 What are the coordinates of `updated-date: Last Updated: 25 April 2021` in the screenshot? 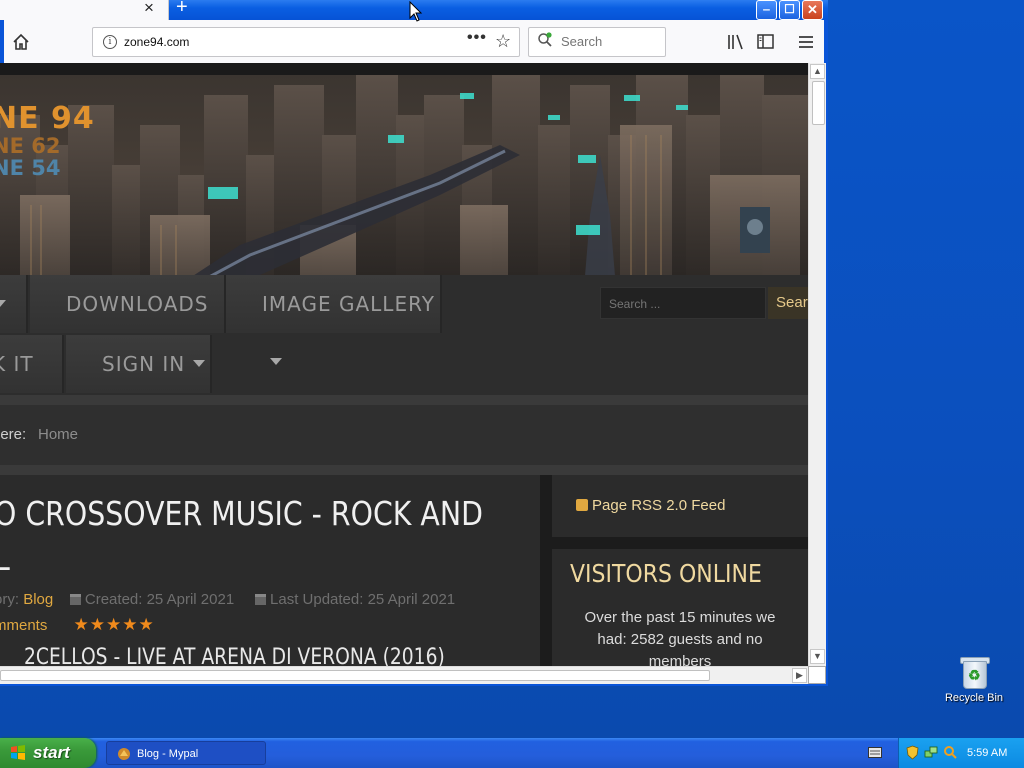 It's located at (363, 599).